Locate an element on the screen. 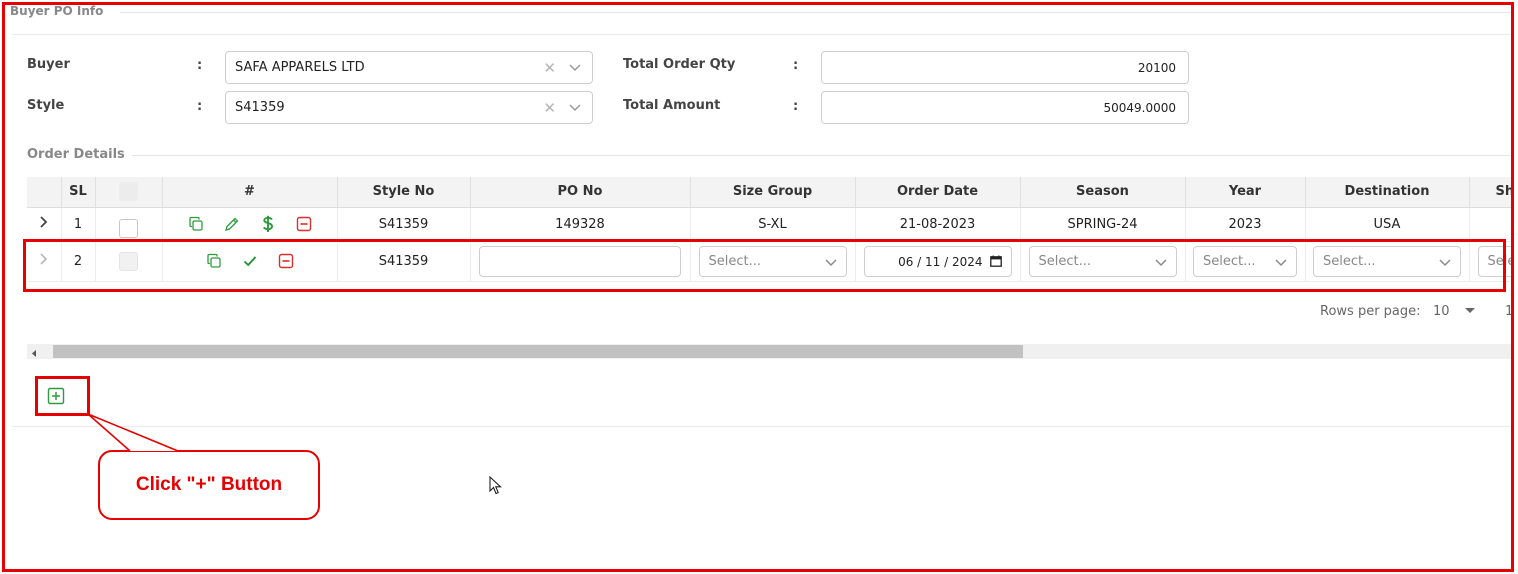  order-details-title: Order Details is located at coordinates (76, 154).